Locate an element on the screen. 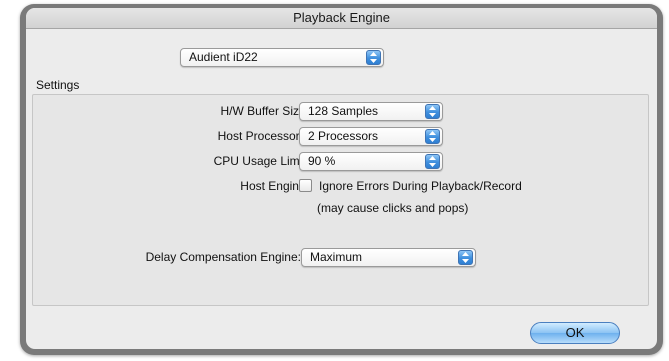  device-popup: Audient iD22 is located at coordinates (282, 57).